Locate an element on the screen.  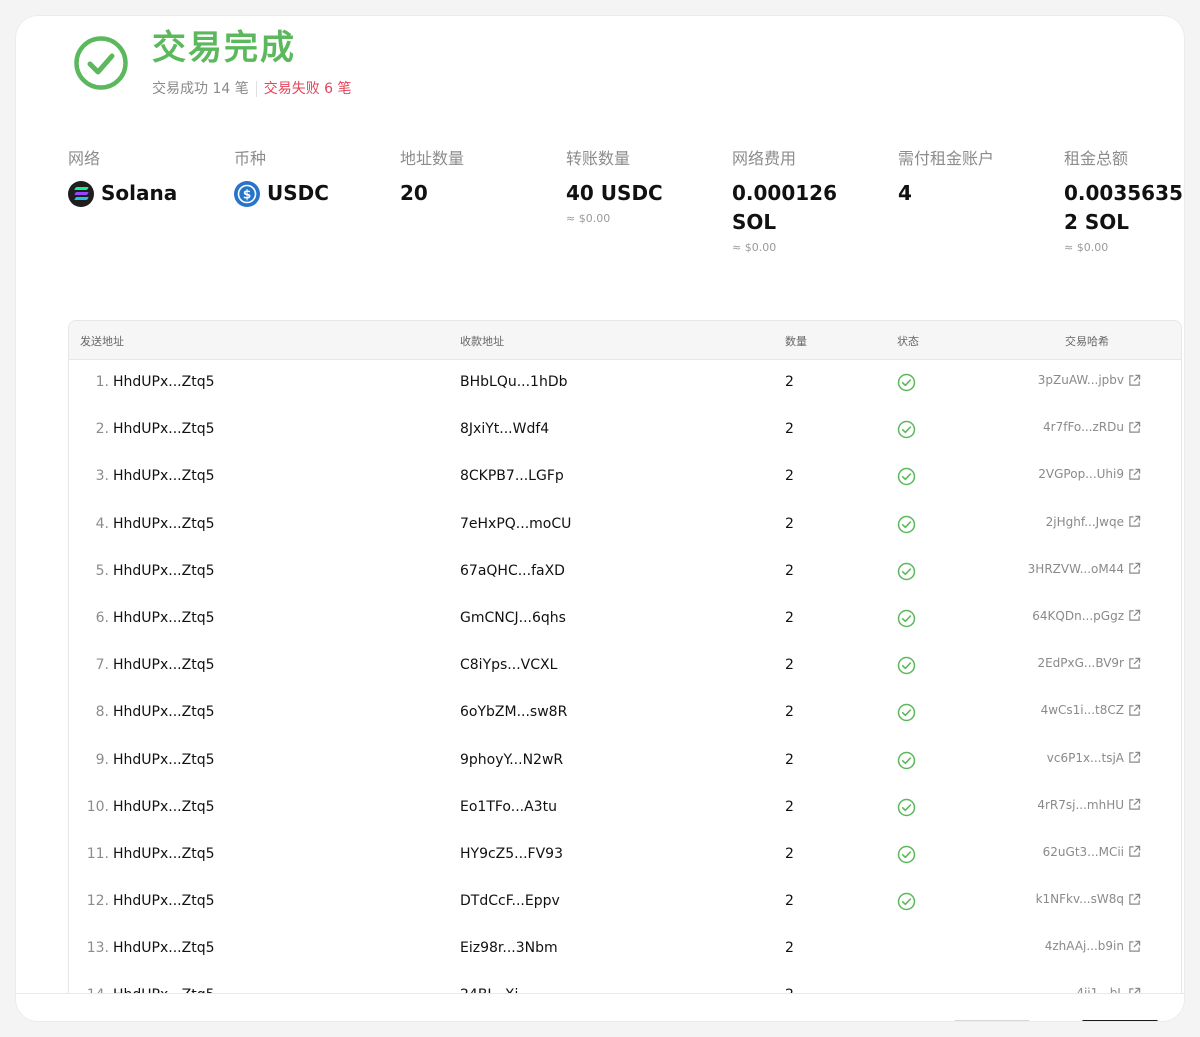
tx-hash-link: 4rR7sj...mhHU is located at coordinates (1089, 805).